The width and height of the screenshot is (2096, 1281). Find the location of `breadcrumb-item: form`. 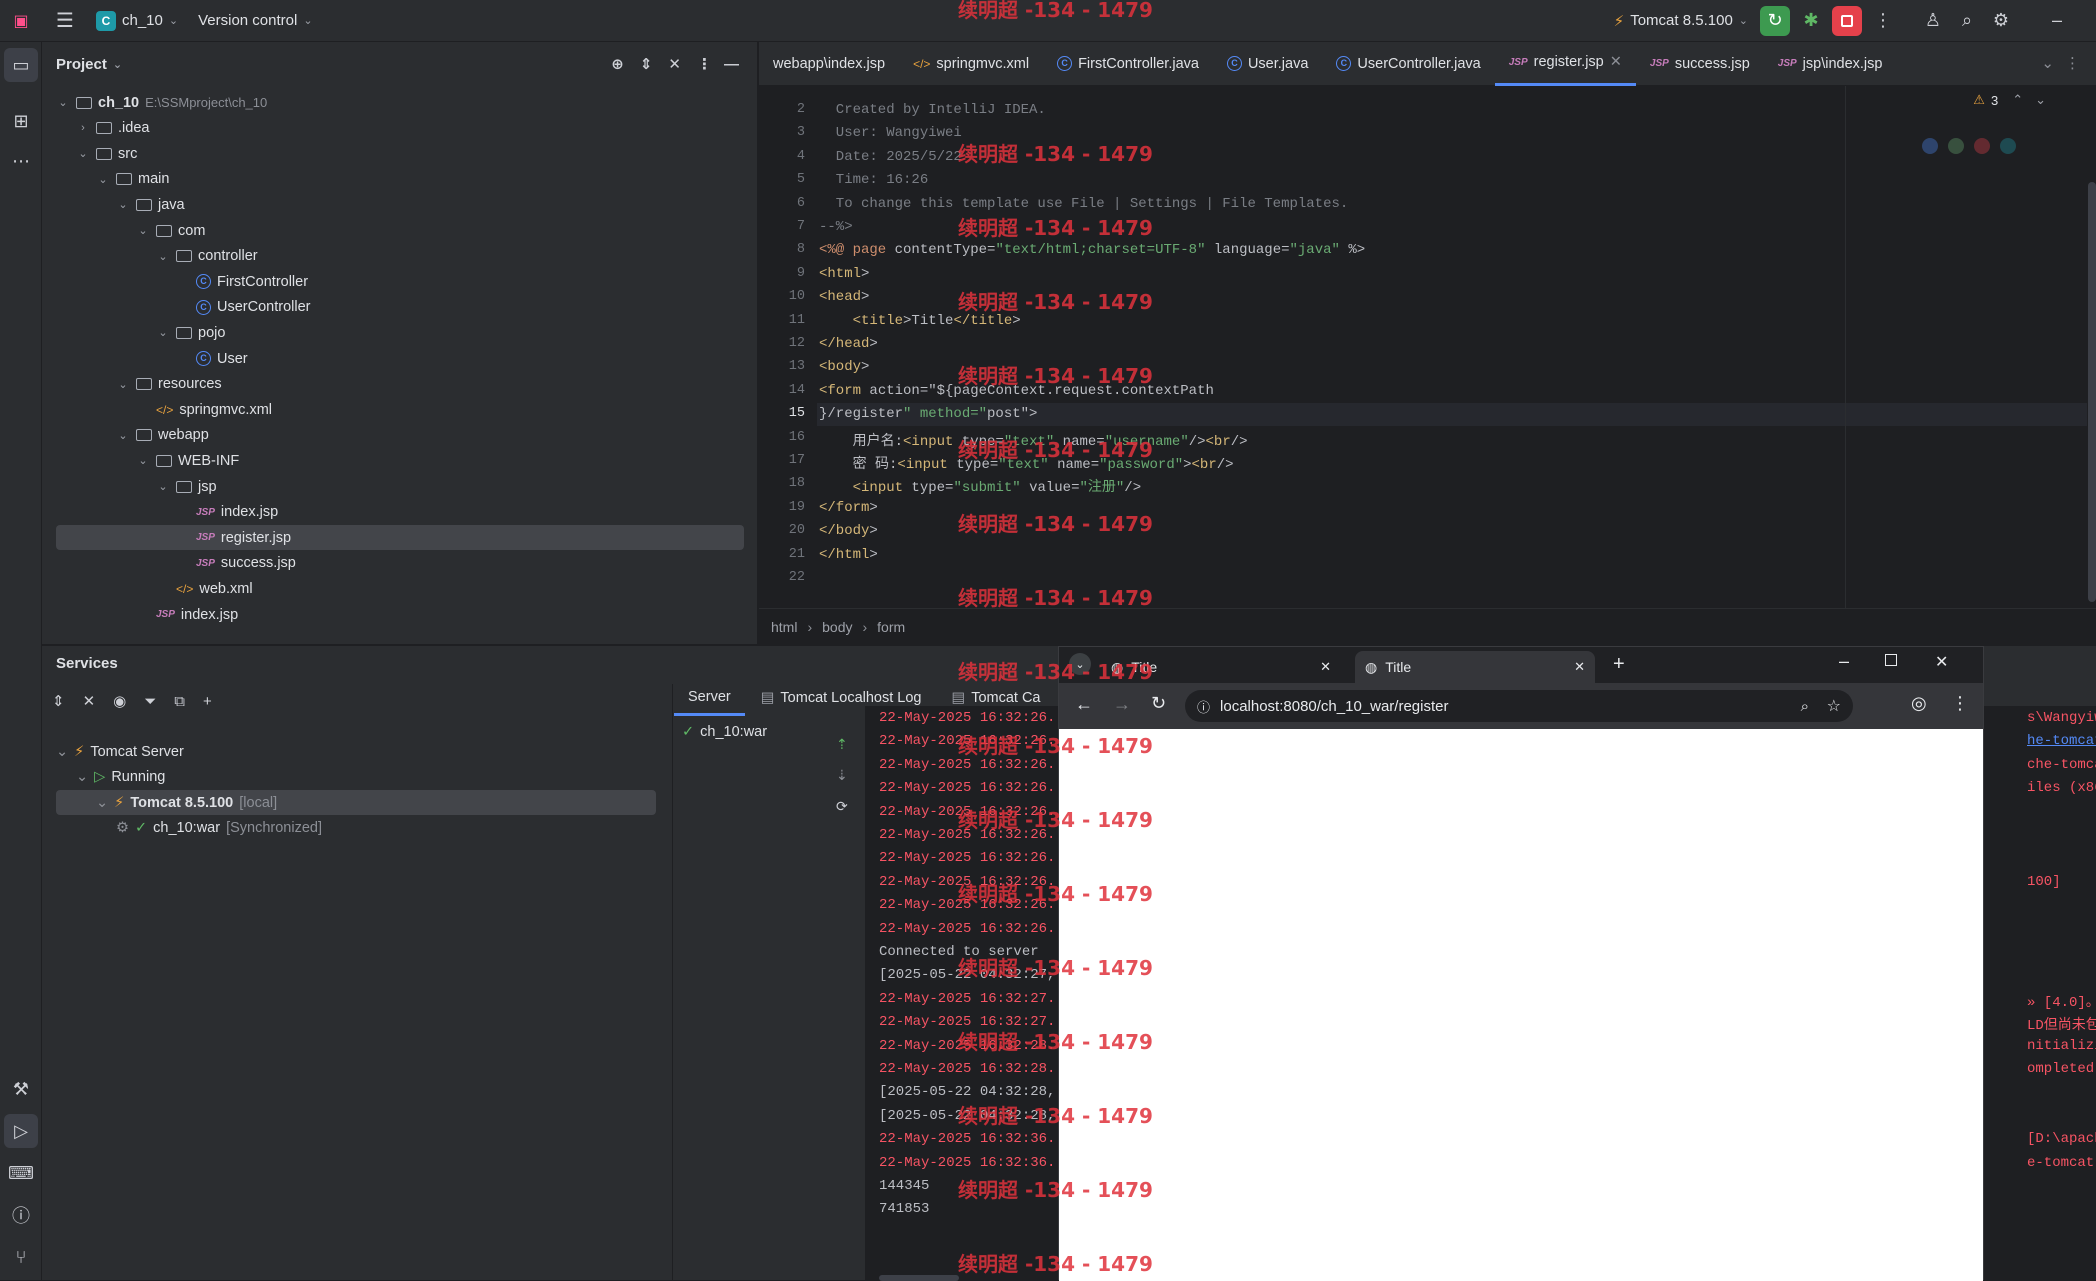

breadcrumb-item: form is located at coordinates (891, 627).